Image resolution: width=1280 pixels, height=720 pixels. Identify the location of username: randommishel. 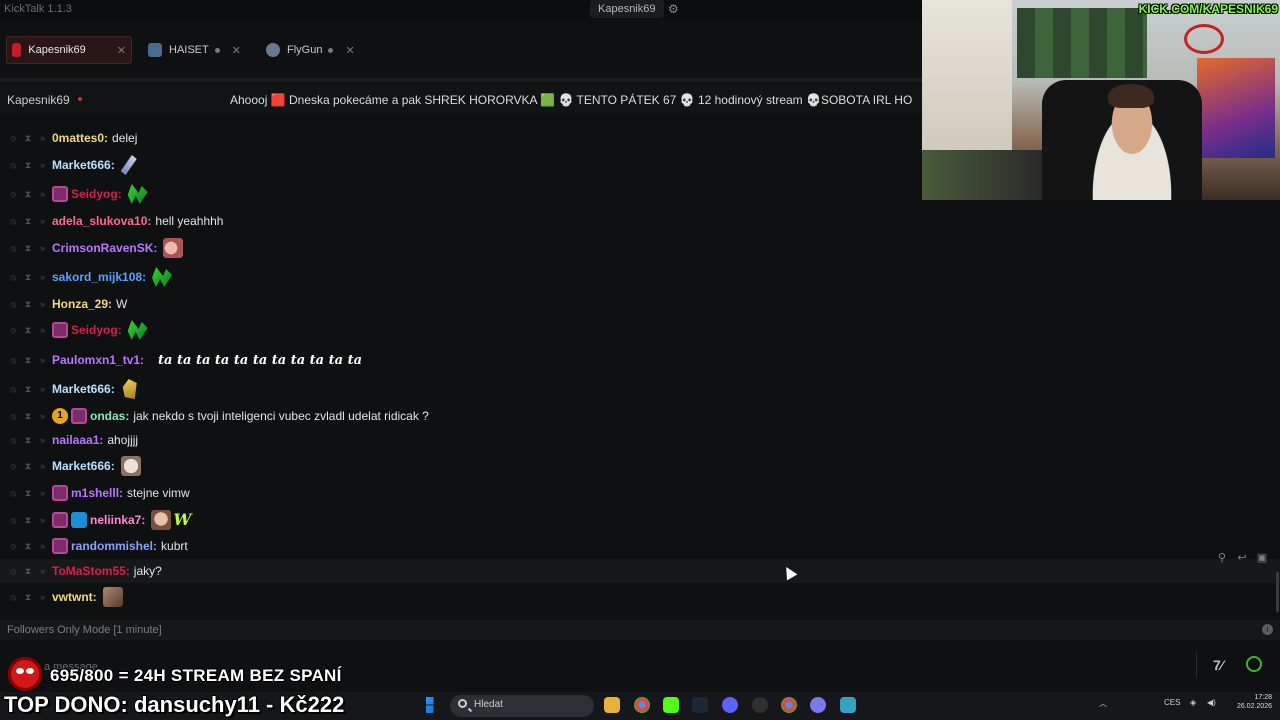
(112, 546).